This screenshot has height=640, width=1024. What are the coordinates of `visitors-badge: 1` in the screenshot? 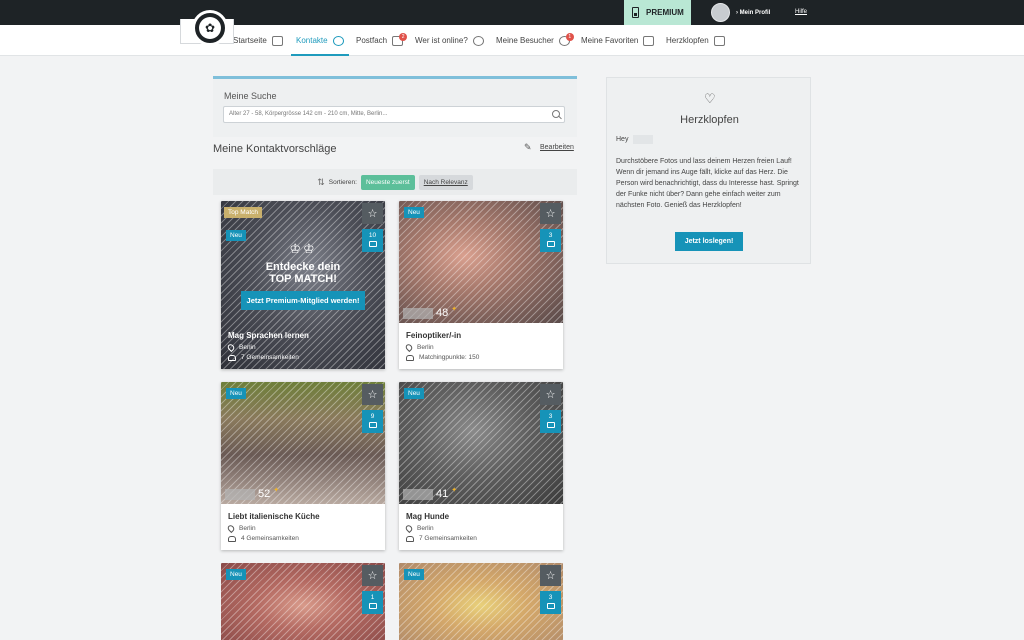 It's located at (569, 36).